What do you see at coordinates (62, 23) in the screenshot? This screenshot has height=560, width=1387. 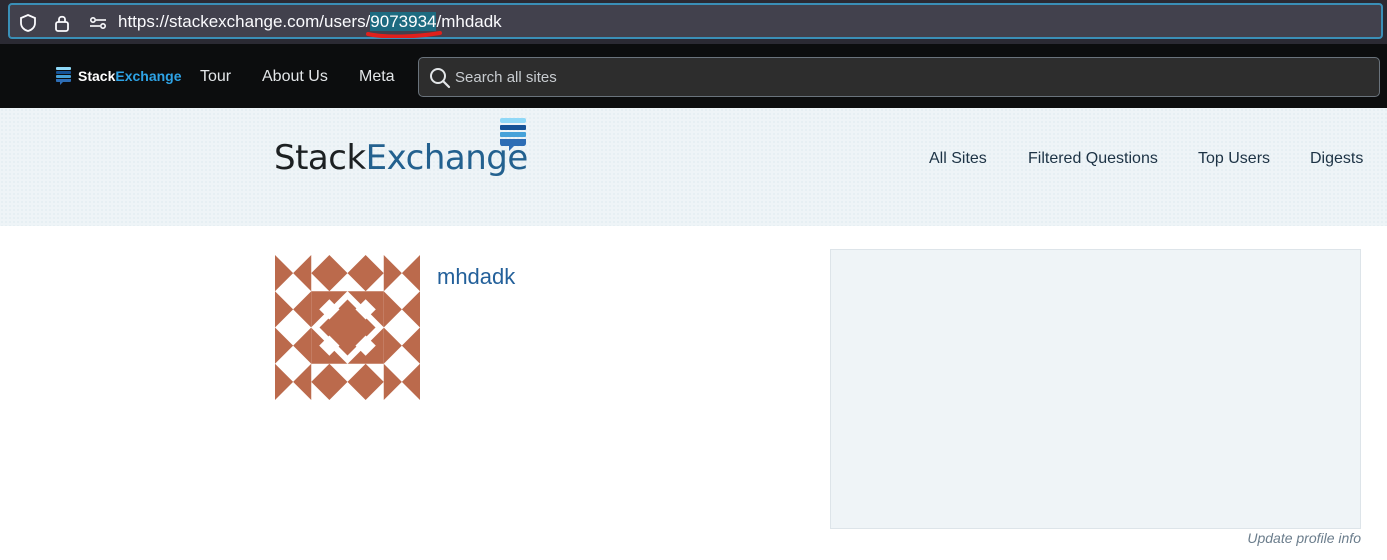 I see `lock-icon` at bounding box center [62, 23].